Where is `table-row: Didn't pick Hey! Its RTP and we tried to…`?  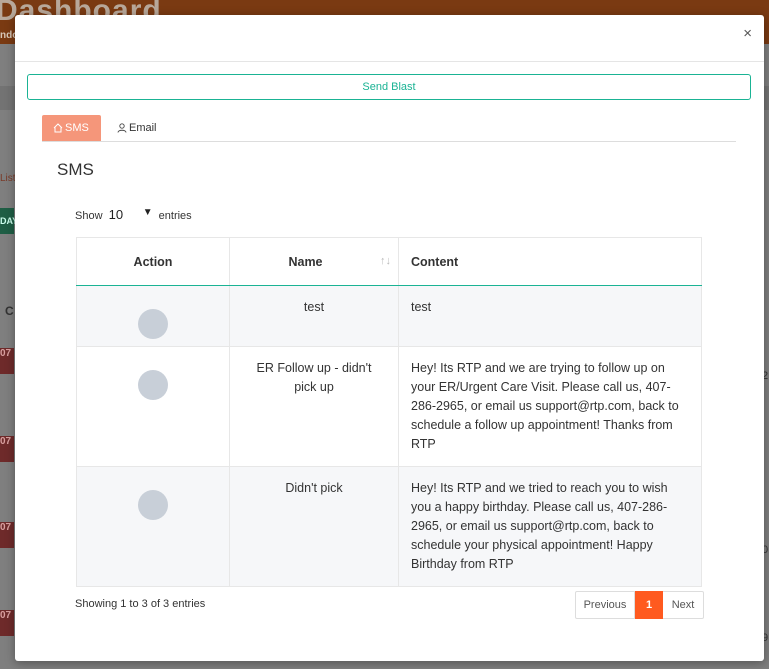
table-row: Didn't pick Hey! Its RTP and we tried to… is located at coordinates (389, 526).